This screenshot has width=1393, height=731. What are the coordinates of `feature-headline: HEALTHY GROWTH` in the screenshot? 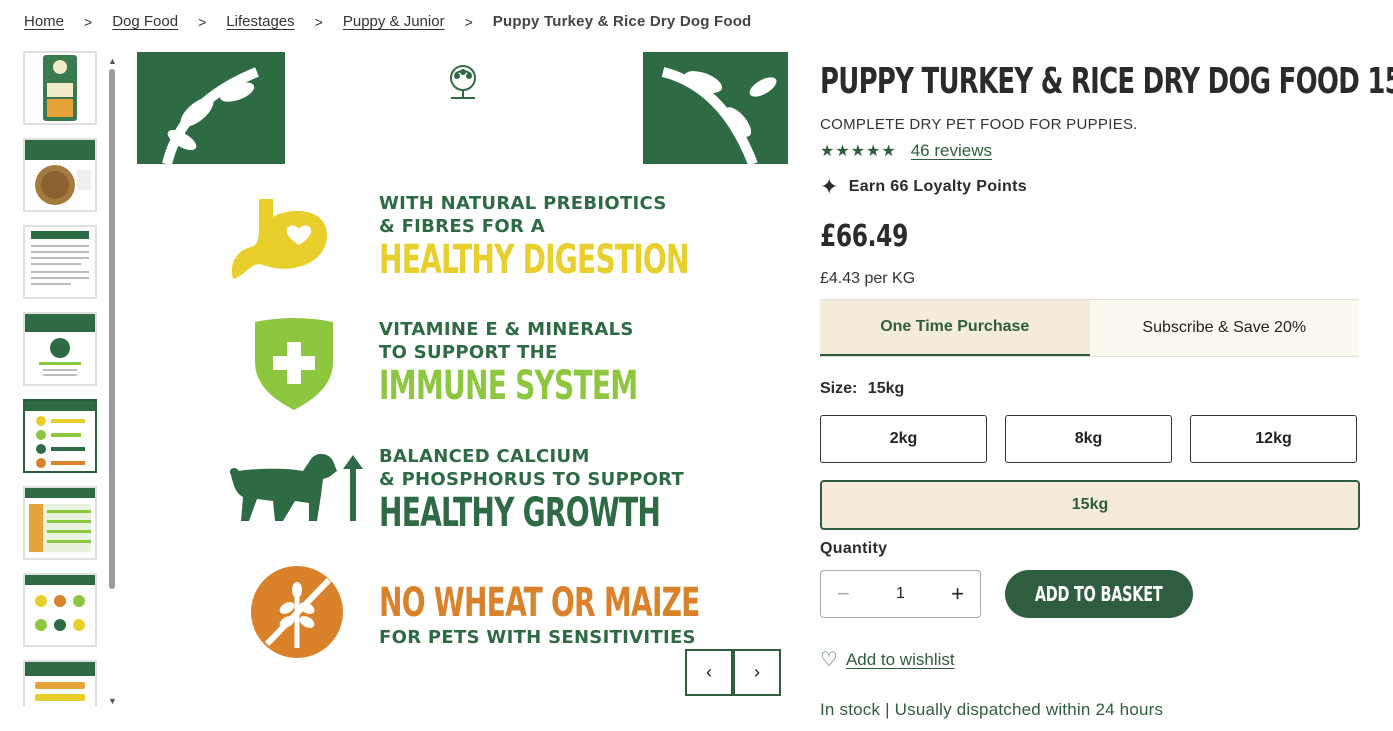 It's located at (520, 513).